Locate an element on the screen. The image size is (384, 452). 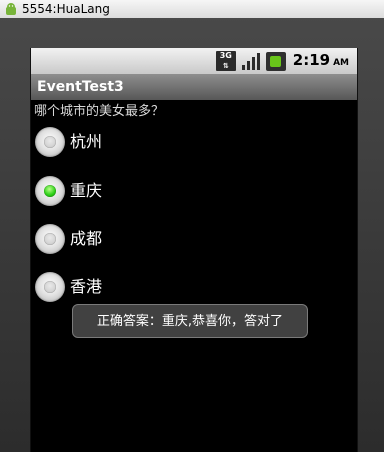
network-3g-icon: 3G ⇅ is located at coordinates (225, 61).